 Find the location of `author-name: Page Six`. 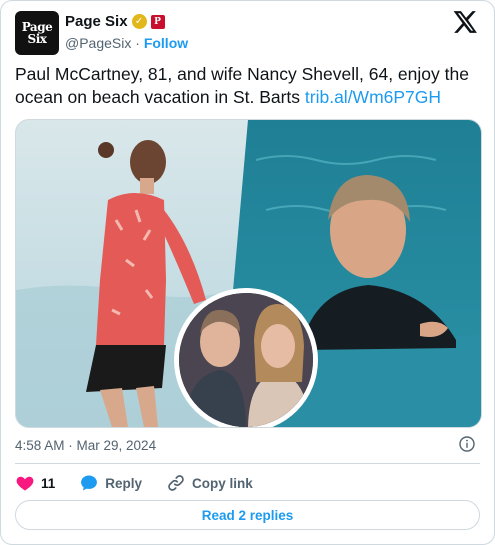

author-name: Page Six is located at coordinates (96, 21).